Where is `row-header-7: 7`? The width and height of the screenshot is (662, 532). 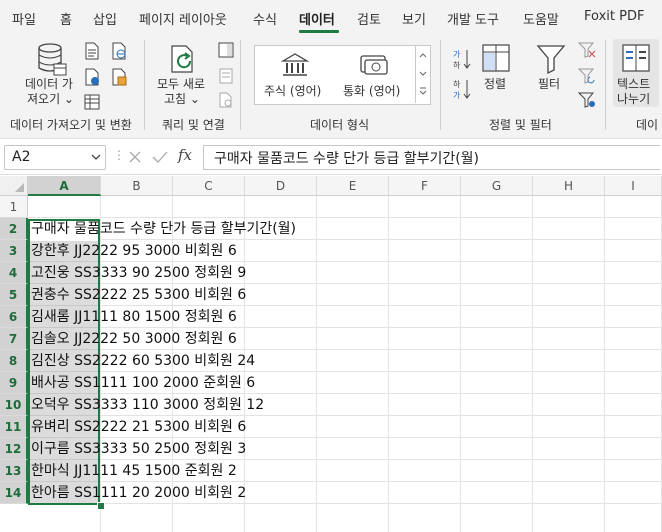
row-header-7: 7 is located at coordinates (14, 339).